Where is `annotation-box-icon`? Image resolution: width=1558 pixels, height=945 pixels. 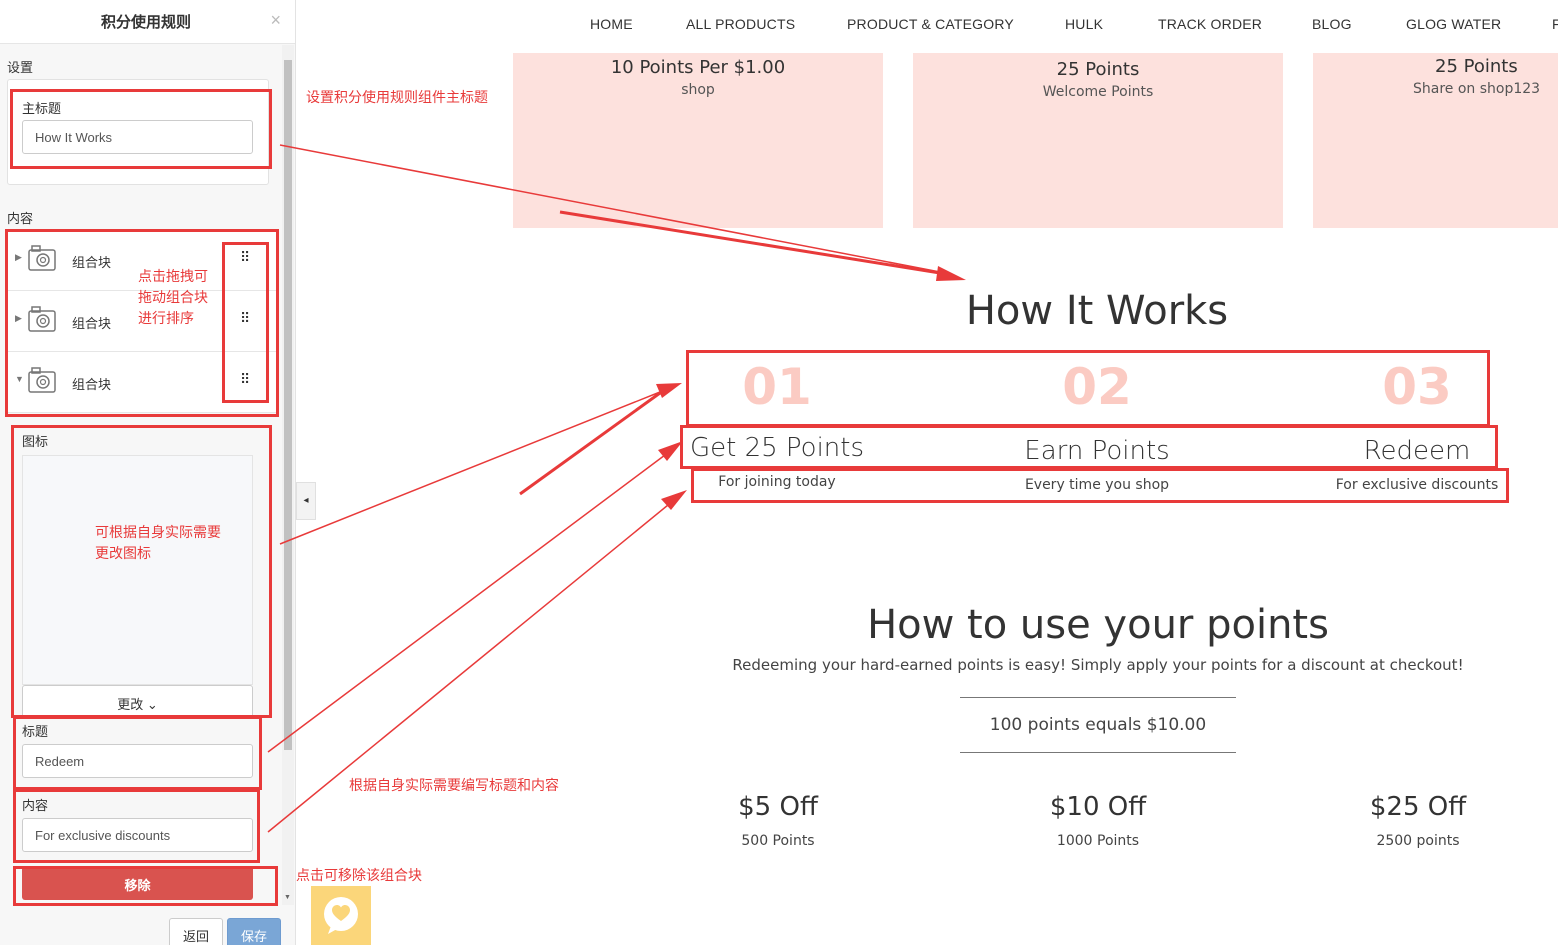
annotation-box-icon is located at coordinates (141, 571).